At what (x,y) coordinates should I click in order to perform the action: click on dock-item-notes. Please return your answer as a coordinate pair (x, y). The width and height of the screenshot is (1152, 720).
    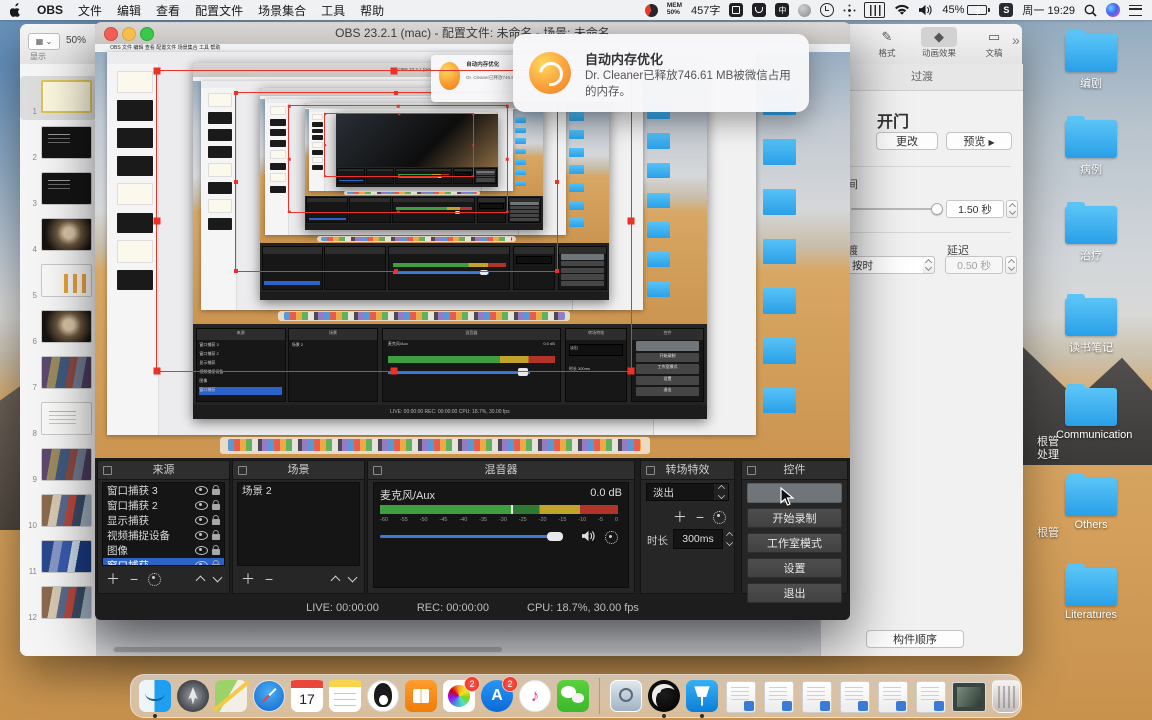
    Looking at the image, I should click on (345, 696).